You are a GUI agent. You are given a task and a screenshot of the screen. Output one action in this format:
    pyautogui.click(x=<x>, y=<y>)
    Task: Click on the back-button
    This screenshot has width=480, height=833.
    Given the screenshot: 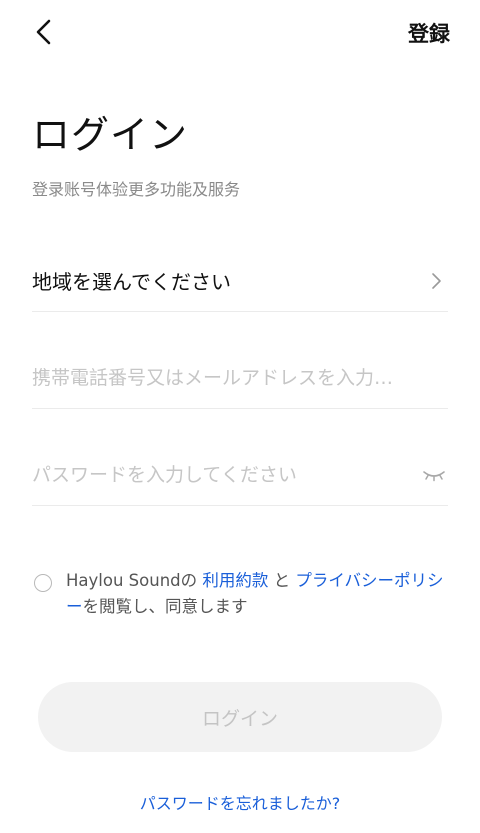 What is the action you would take?
    pyautogui.click(x=44, y=32)
    